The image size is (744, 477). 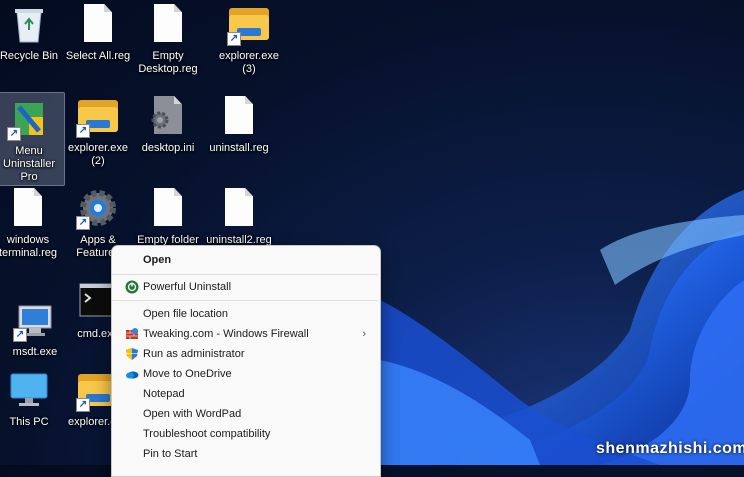 I want to click on settings-file-icon, so click(x=168, y=116).